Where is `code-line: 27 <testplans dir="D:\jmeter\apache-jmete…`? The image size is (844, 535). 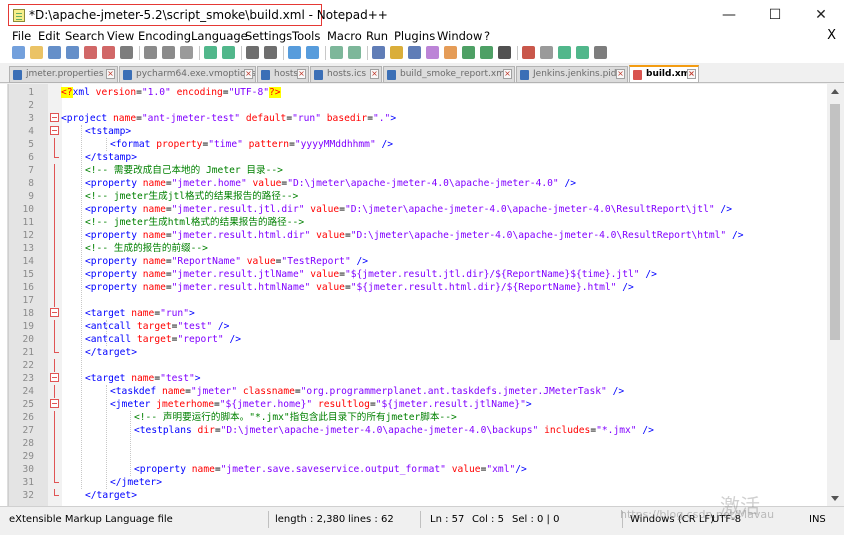 code-line: 27 <testplans dir="D:\jmeter\apache-jmete… is located at coordinates (426, 430).